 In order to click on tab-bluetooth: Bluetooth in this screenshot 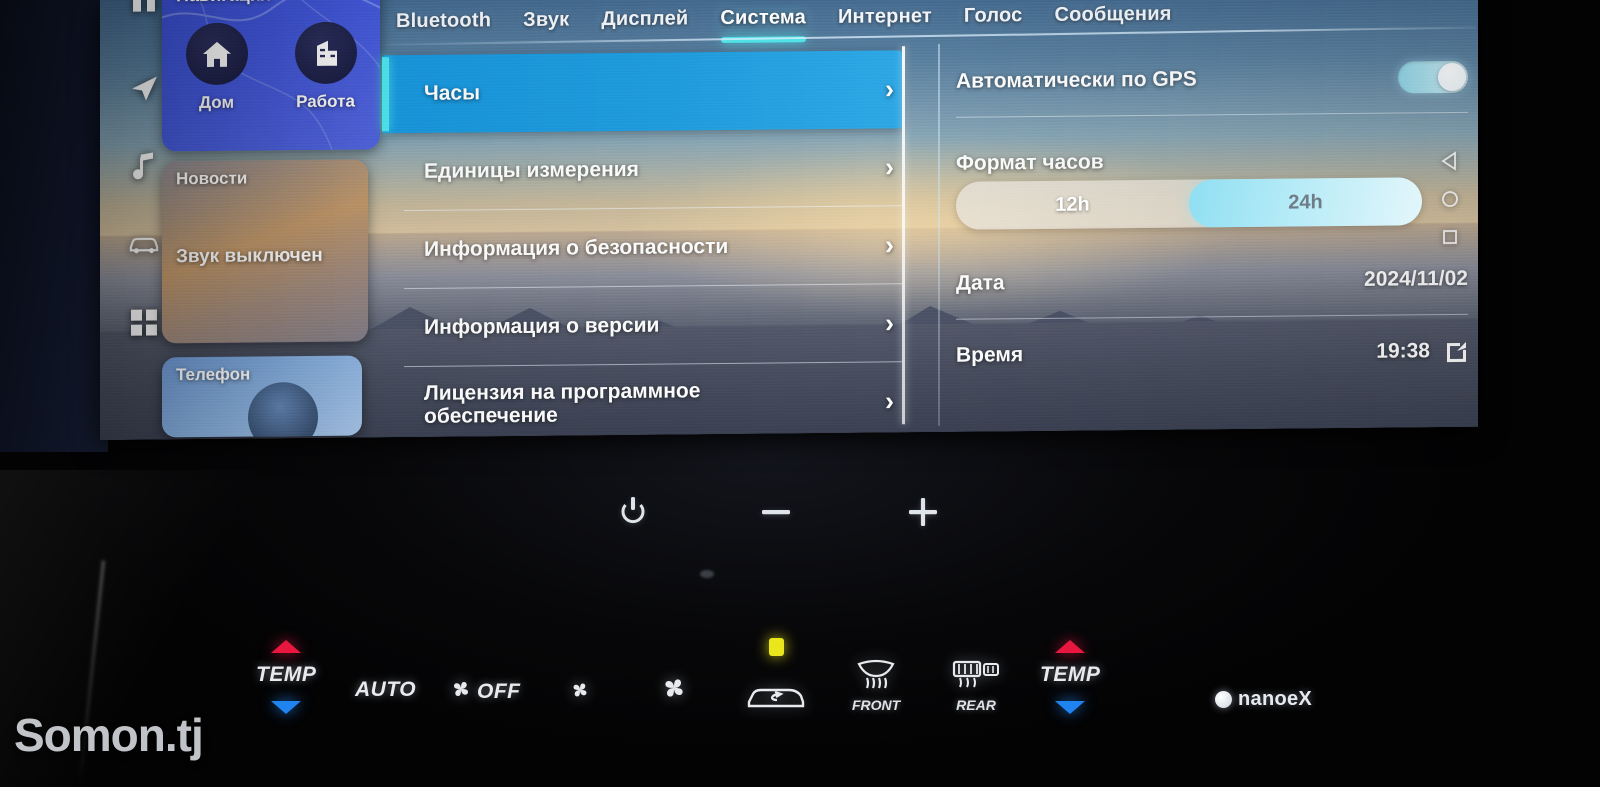, I will do `click(443, 21)`.